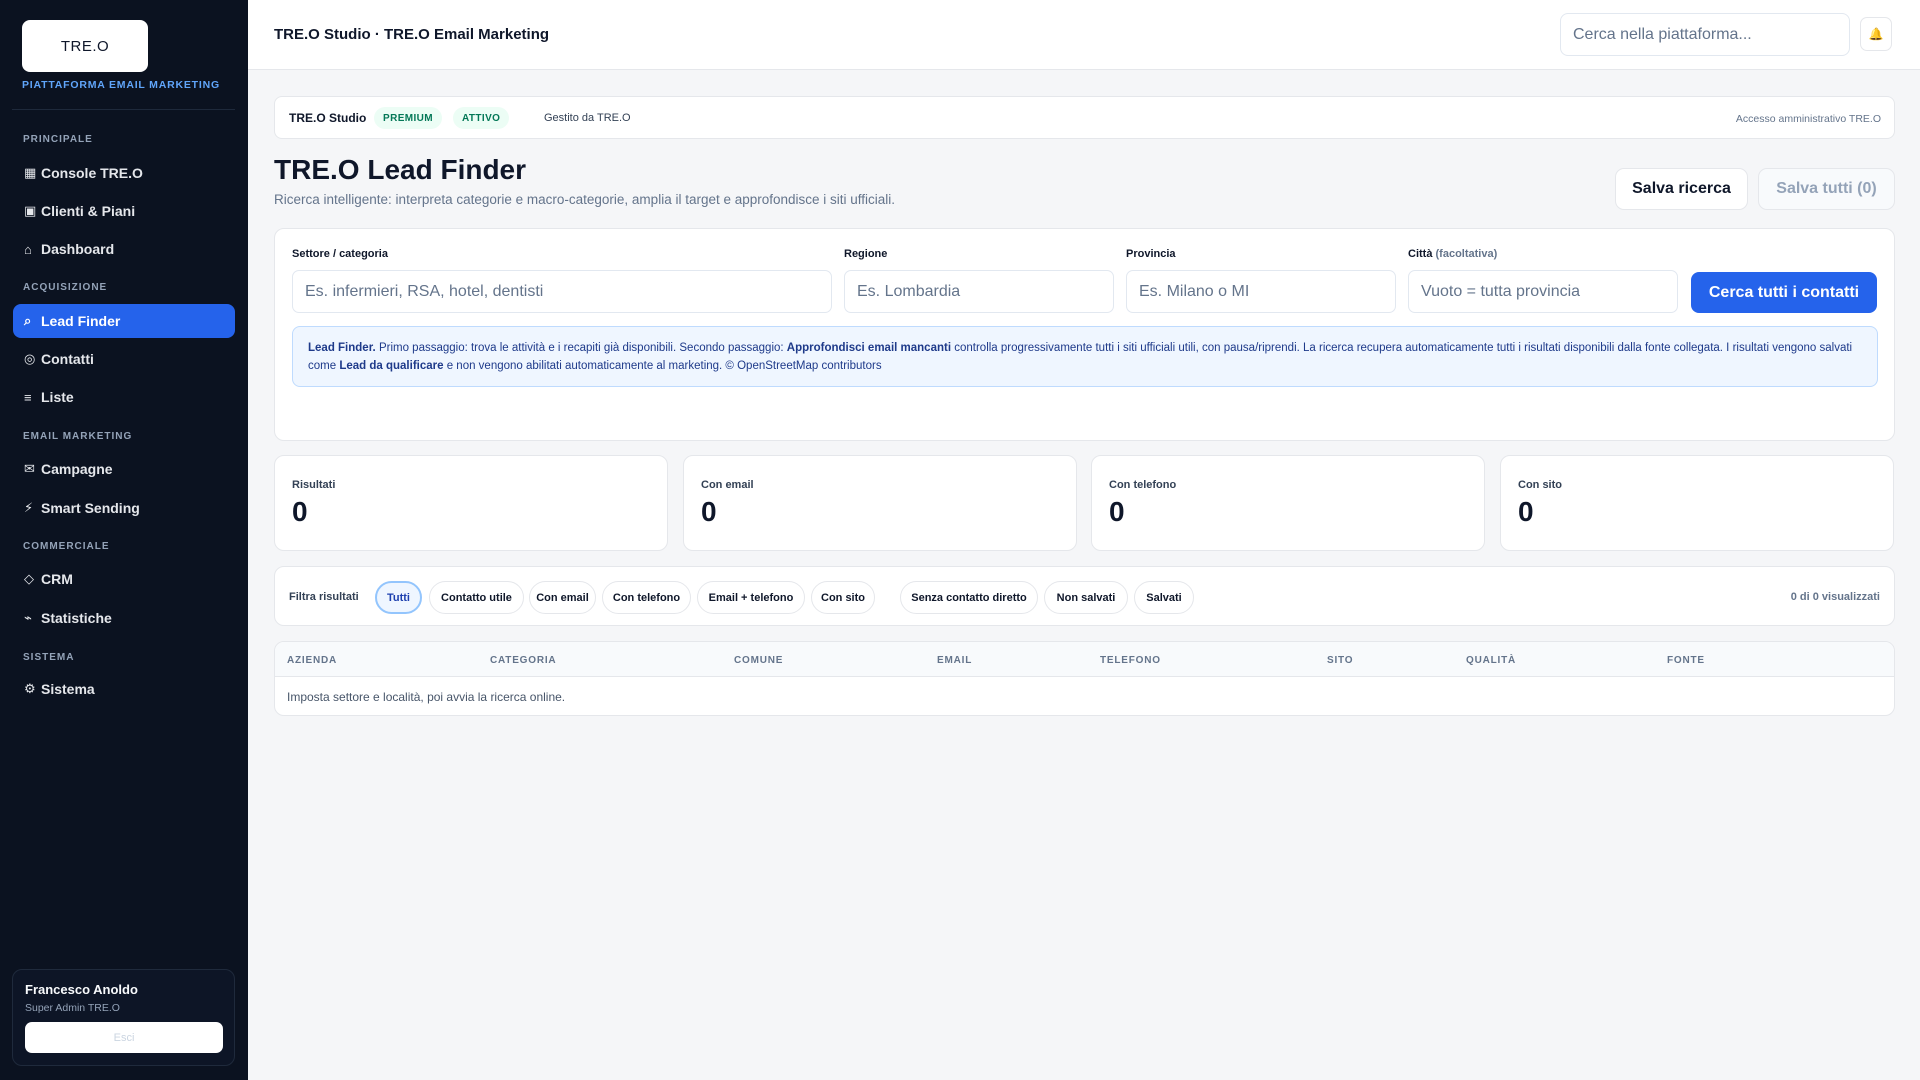  Describe the element at coordinates (124, 689) in the screenshot. I see `sidebar-item-sistema: ⚙ Sistema` at that location.